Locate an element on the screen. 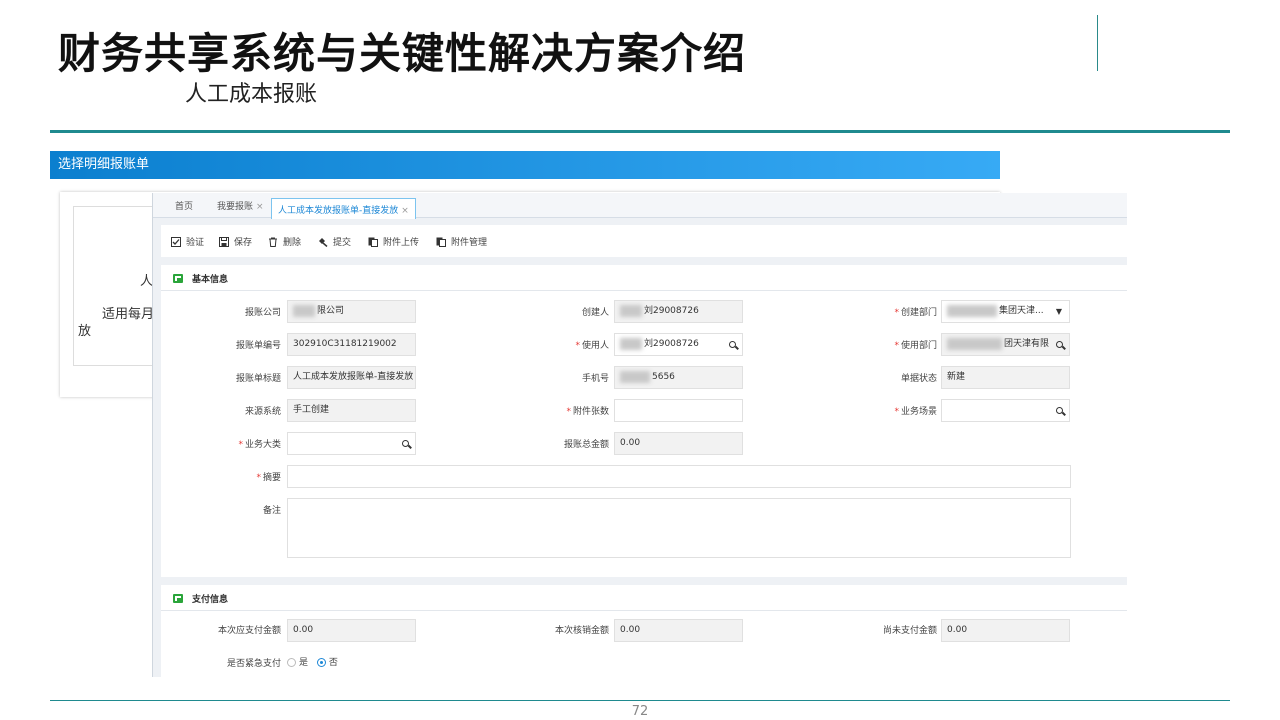 The width and height of the screenshot is (1280, 720). top-rule is located at coordinates (640, 131).